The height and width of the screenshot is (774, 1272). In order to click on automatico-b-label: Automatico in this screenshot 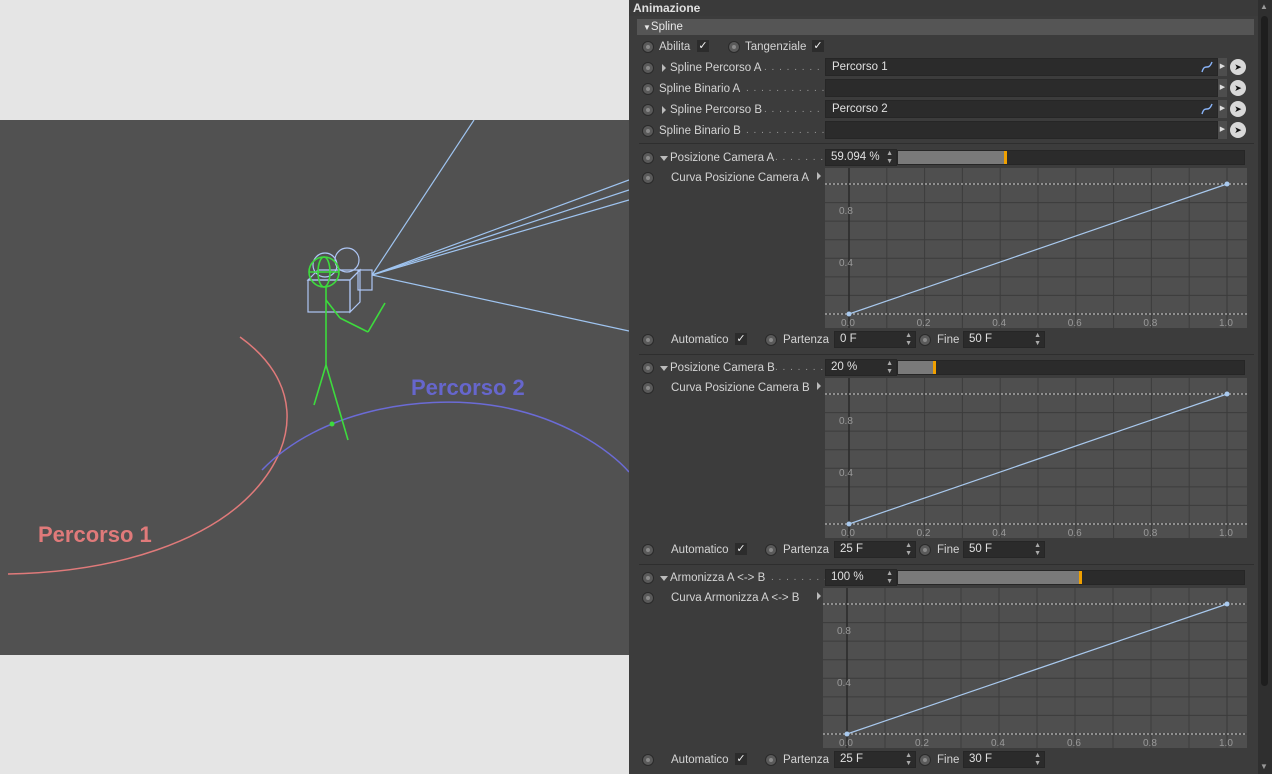, I will do `click(700, 550)`.